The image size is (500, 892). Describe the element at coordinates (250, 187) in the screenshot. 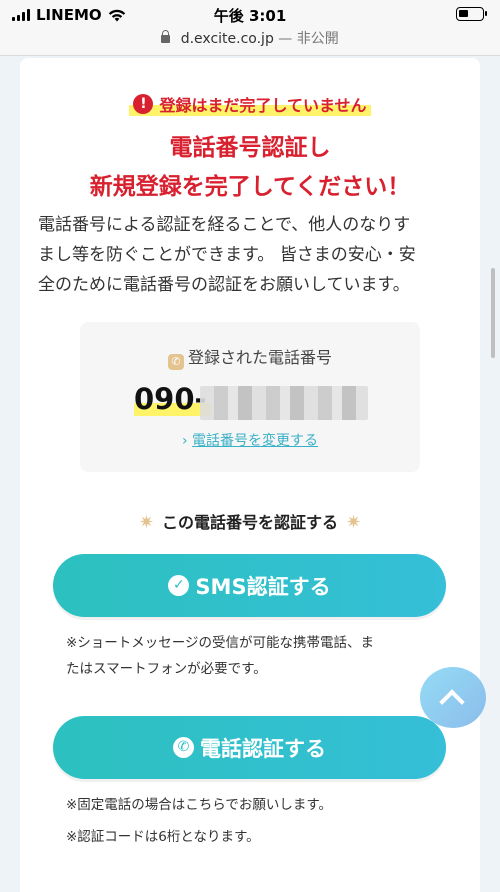

I see `headline-line2: 新規登録を完了してください！` at that location.